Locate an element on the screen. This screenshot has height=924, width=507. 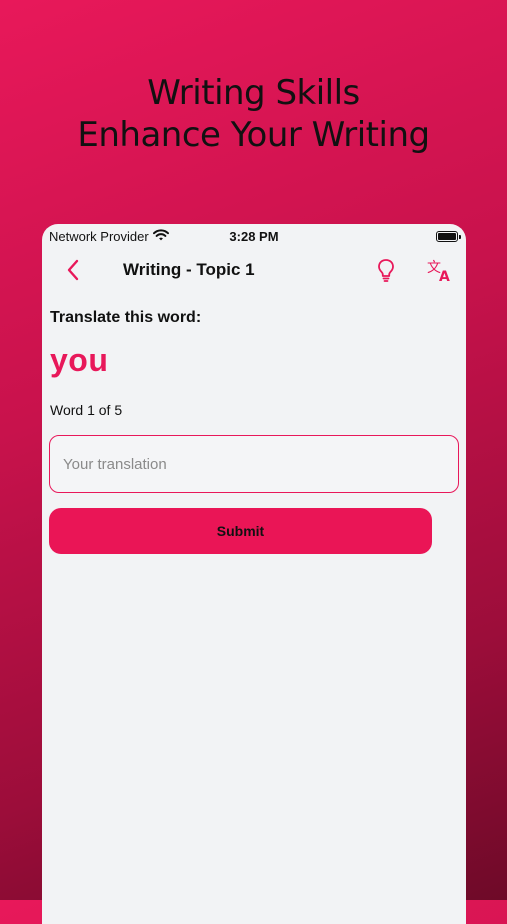
battery-icon is located at coordinates (448, 236).